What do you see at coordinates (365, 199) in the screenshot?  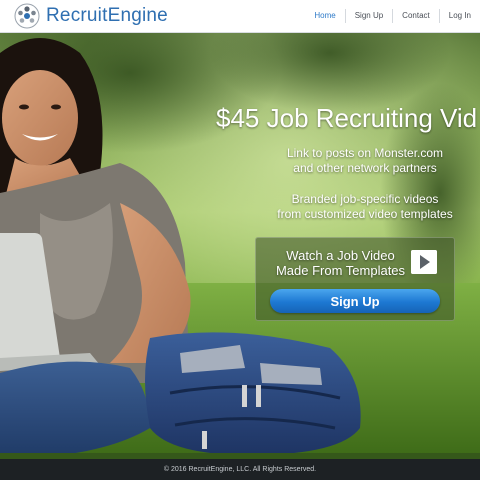 I see `feature-line: Branded job-specific videos` at bounding box center [365, 199].